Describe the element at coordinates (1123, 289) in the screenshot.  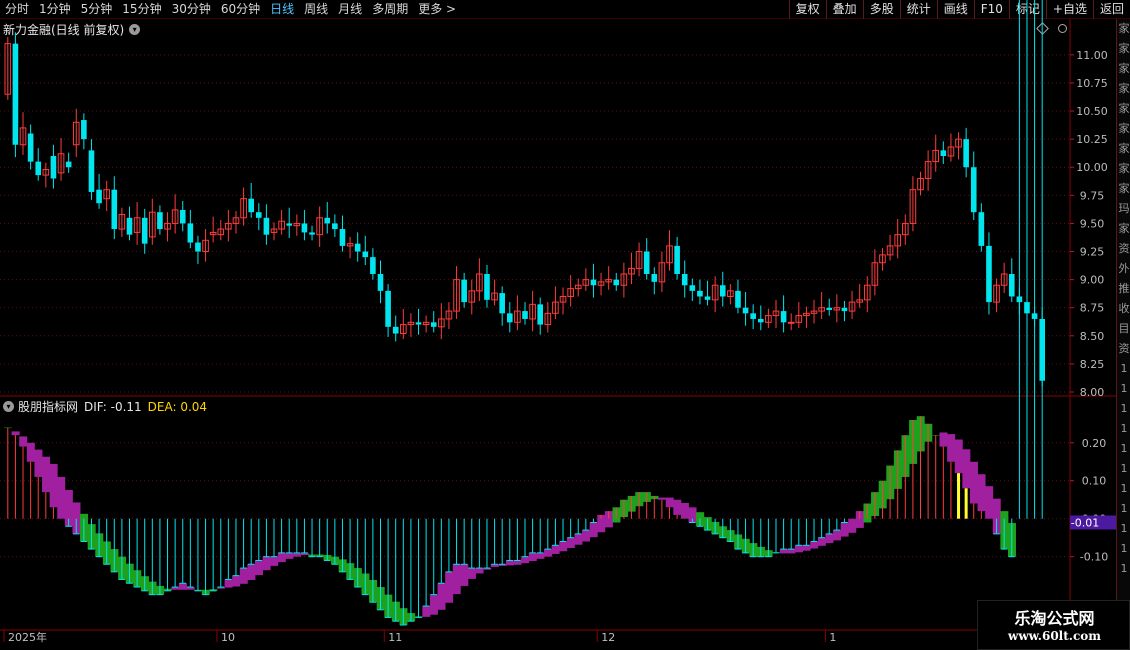
I see `sidebar-item: 推` at that location.